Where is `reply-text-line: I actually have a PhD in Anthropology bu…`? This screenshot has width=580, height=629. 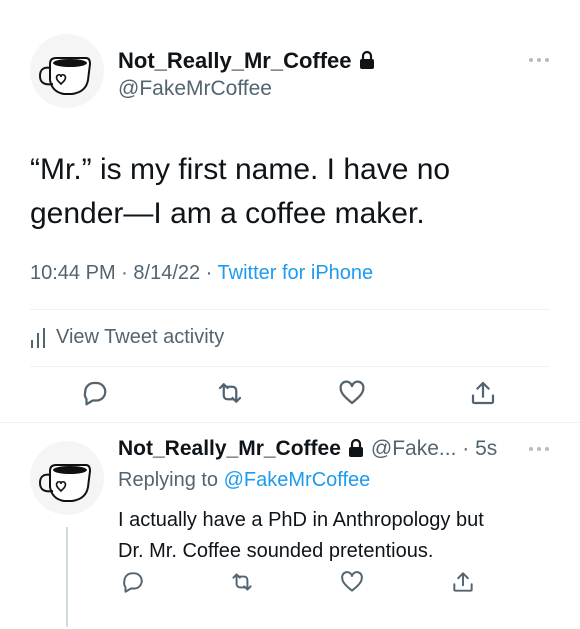 reply-text-line: I actually have a PhD in Anthropology bu… is located at coordinates (301, 520).